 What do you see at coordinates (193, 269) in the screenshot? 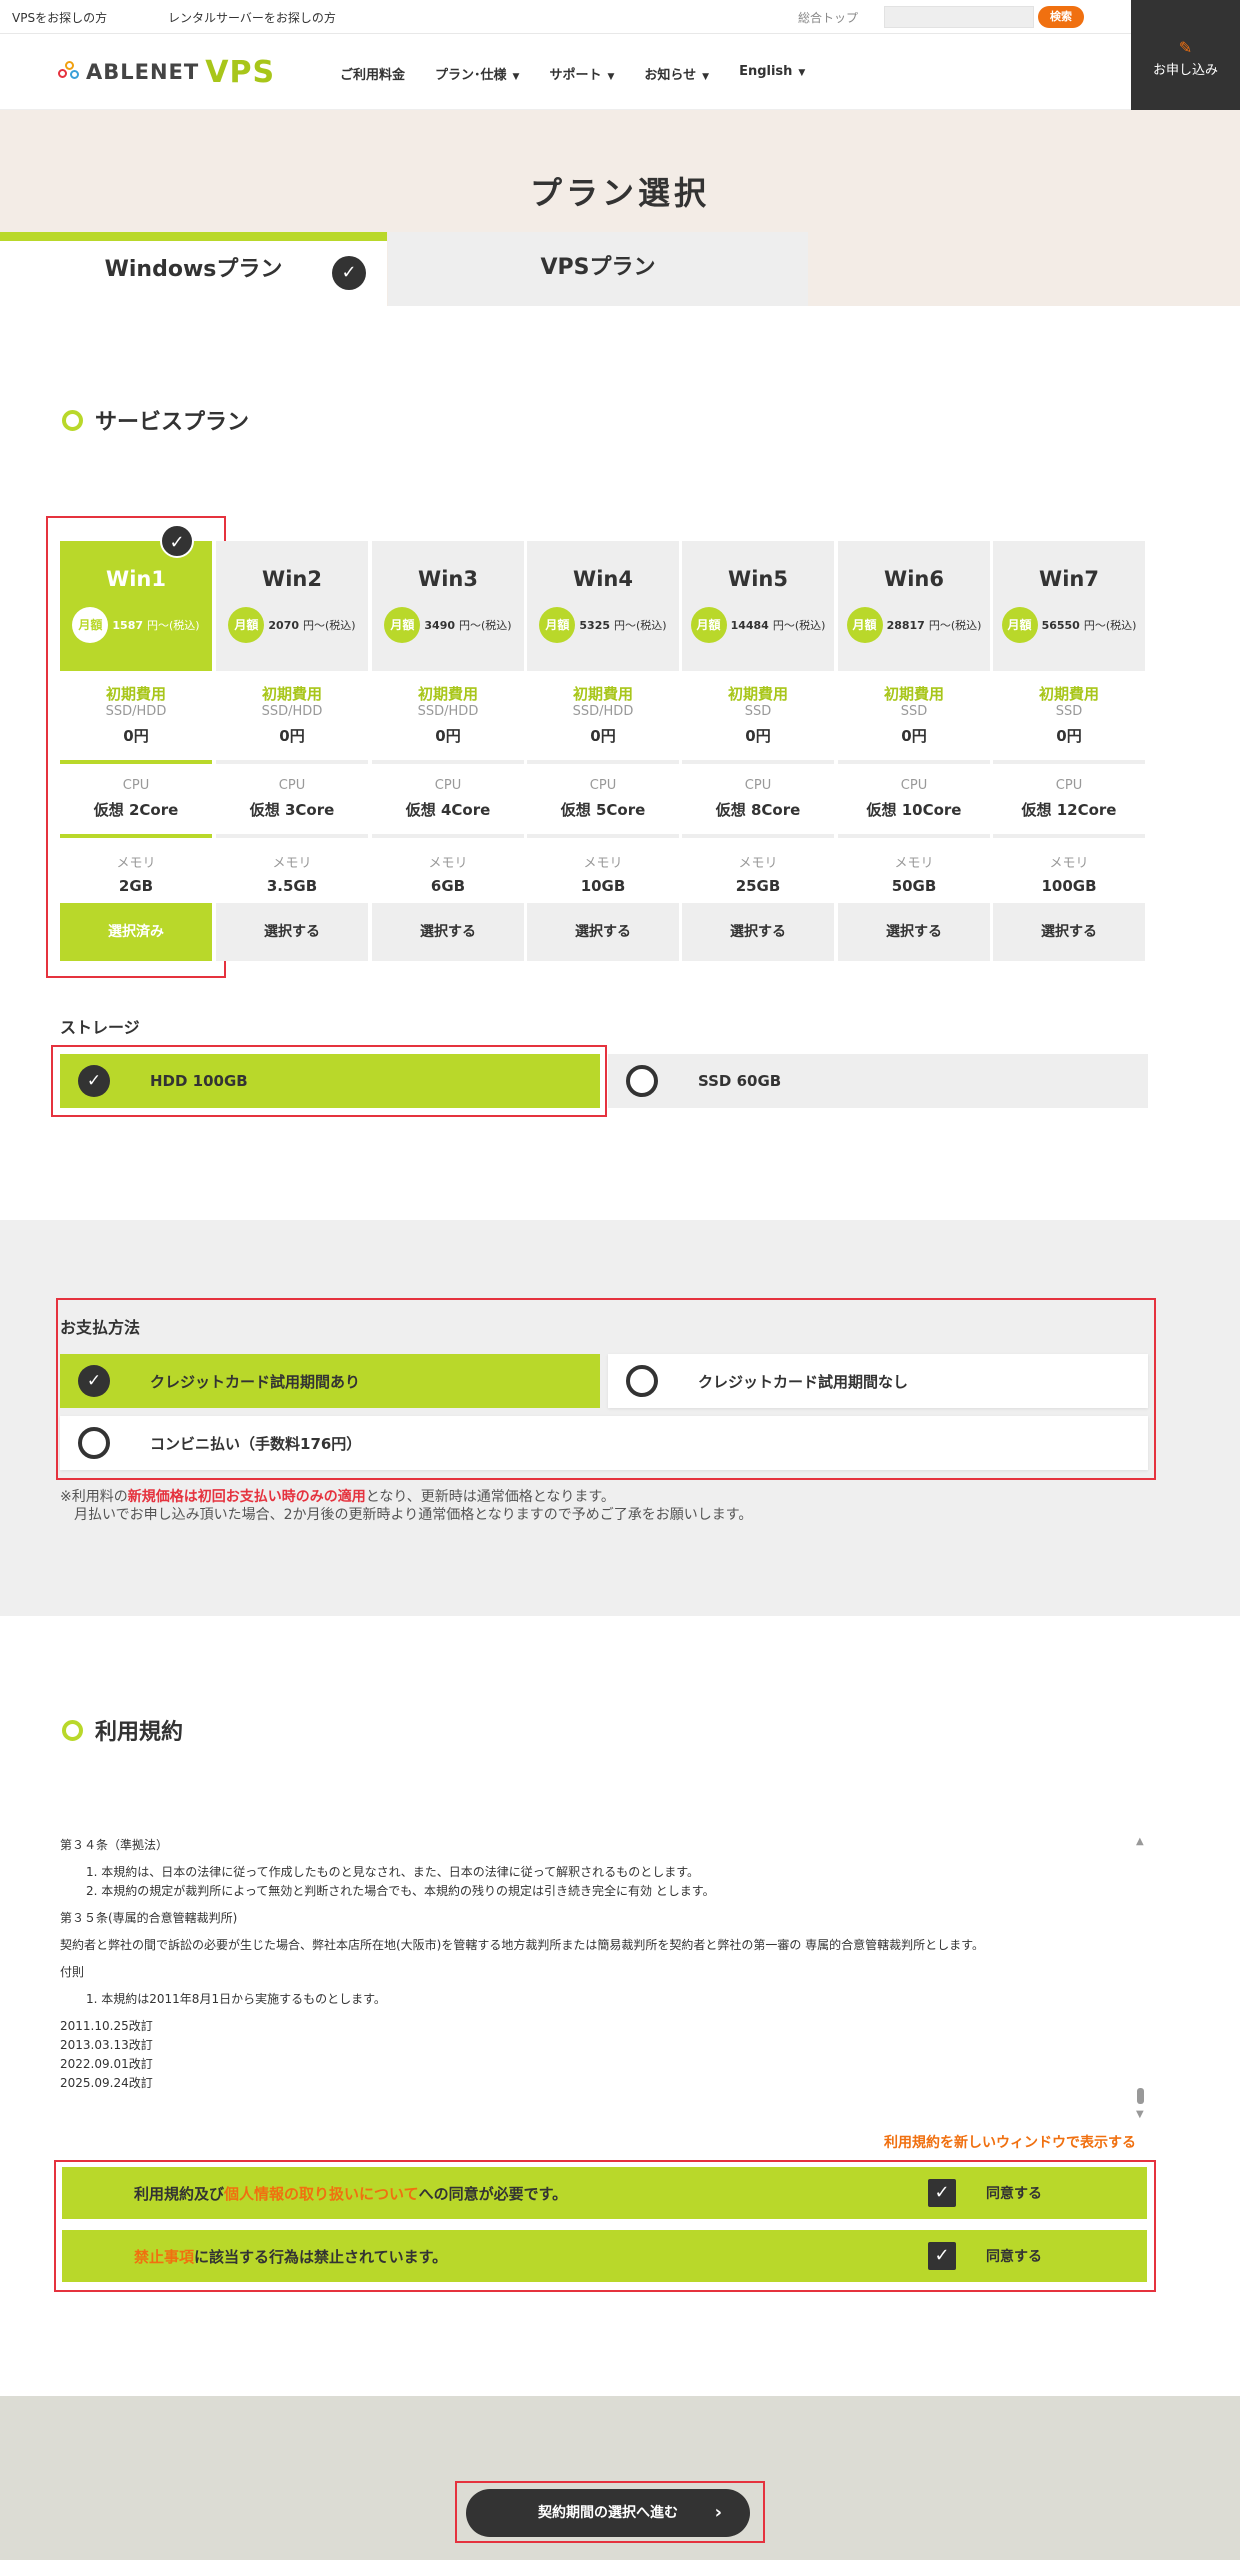
I see `tab-windows-plan: Windowsプラン` at bounding box center [193, 269].